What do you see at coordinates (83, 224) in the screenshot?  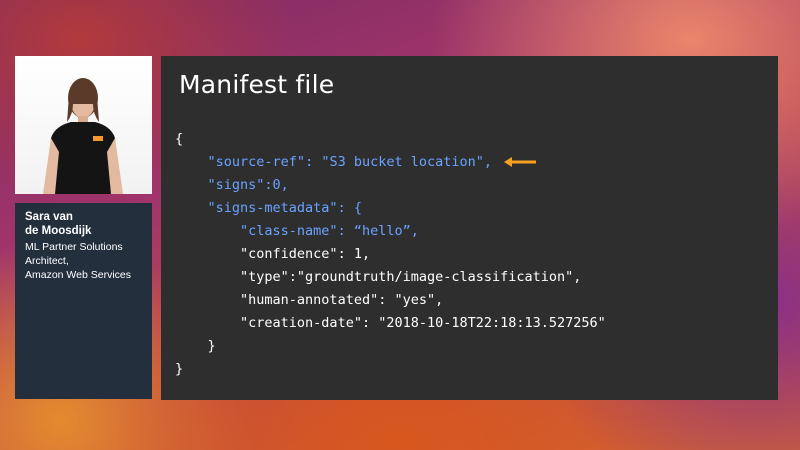 I see `speaker-name: Sara van de Moosdijk` at bounding box center [83, 224].